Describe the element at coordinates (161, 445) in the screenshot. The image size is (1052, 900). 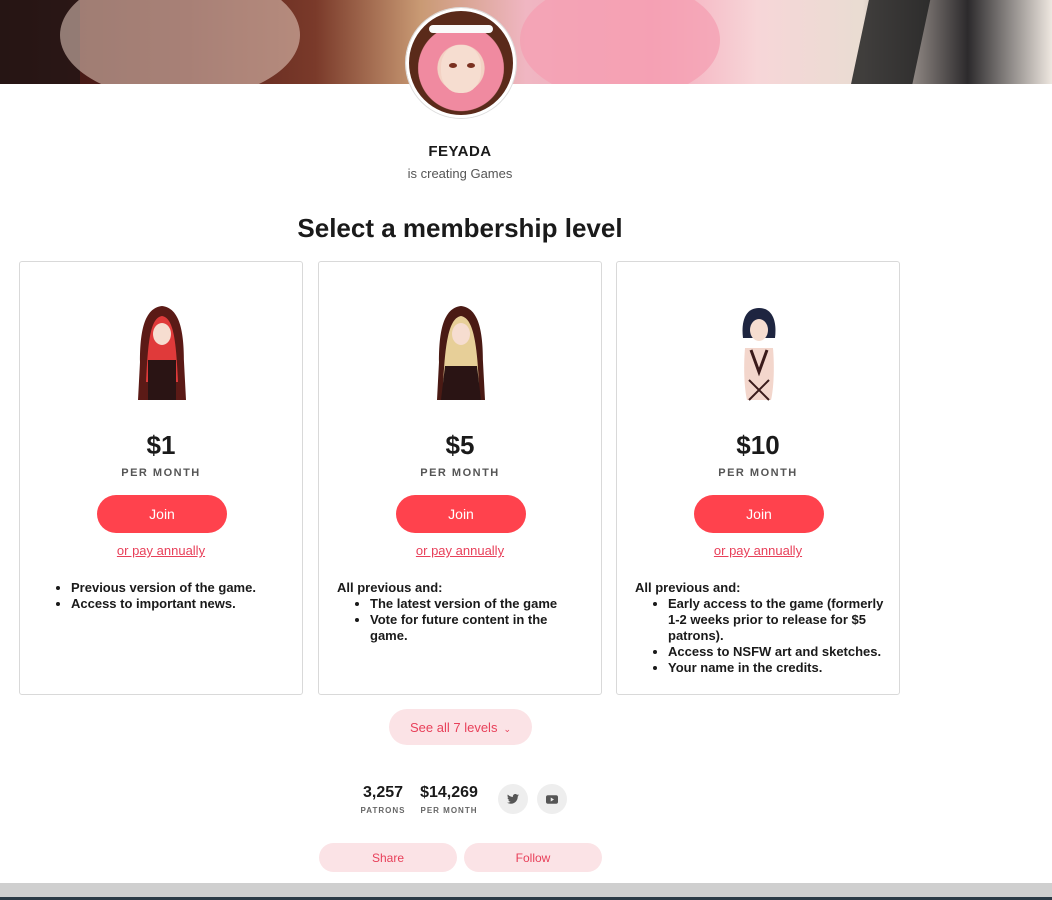
I see `tier-1-price: $1` at that location.